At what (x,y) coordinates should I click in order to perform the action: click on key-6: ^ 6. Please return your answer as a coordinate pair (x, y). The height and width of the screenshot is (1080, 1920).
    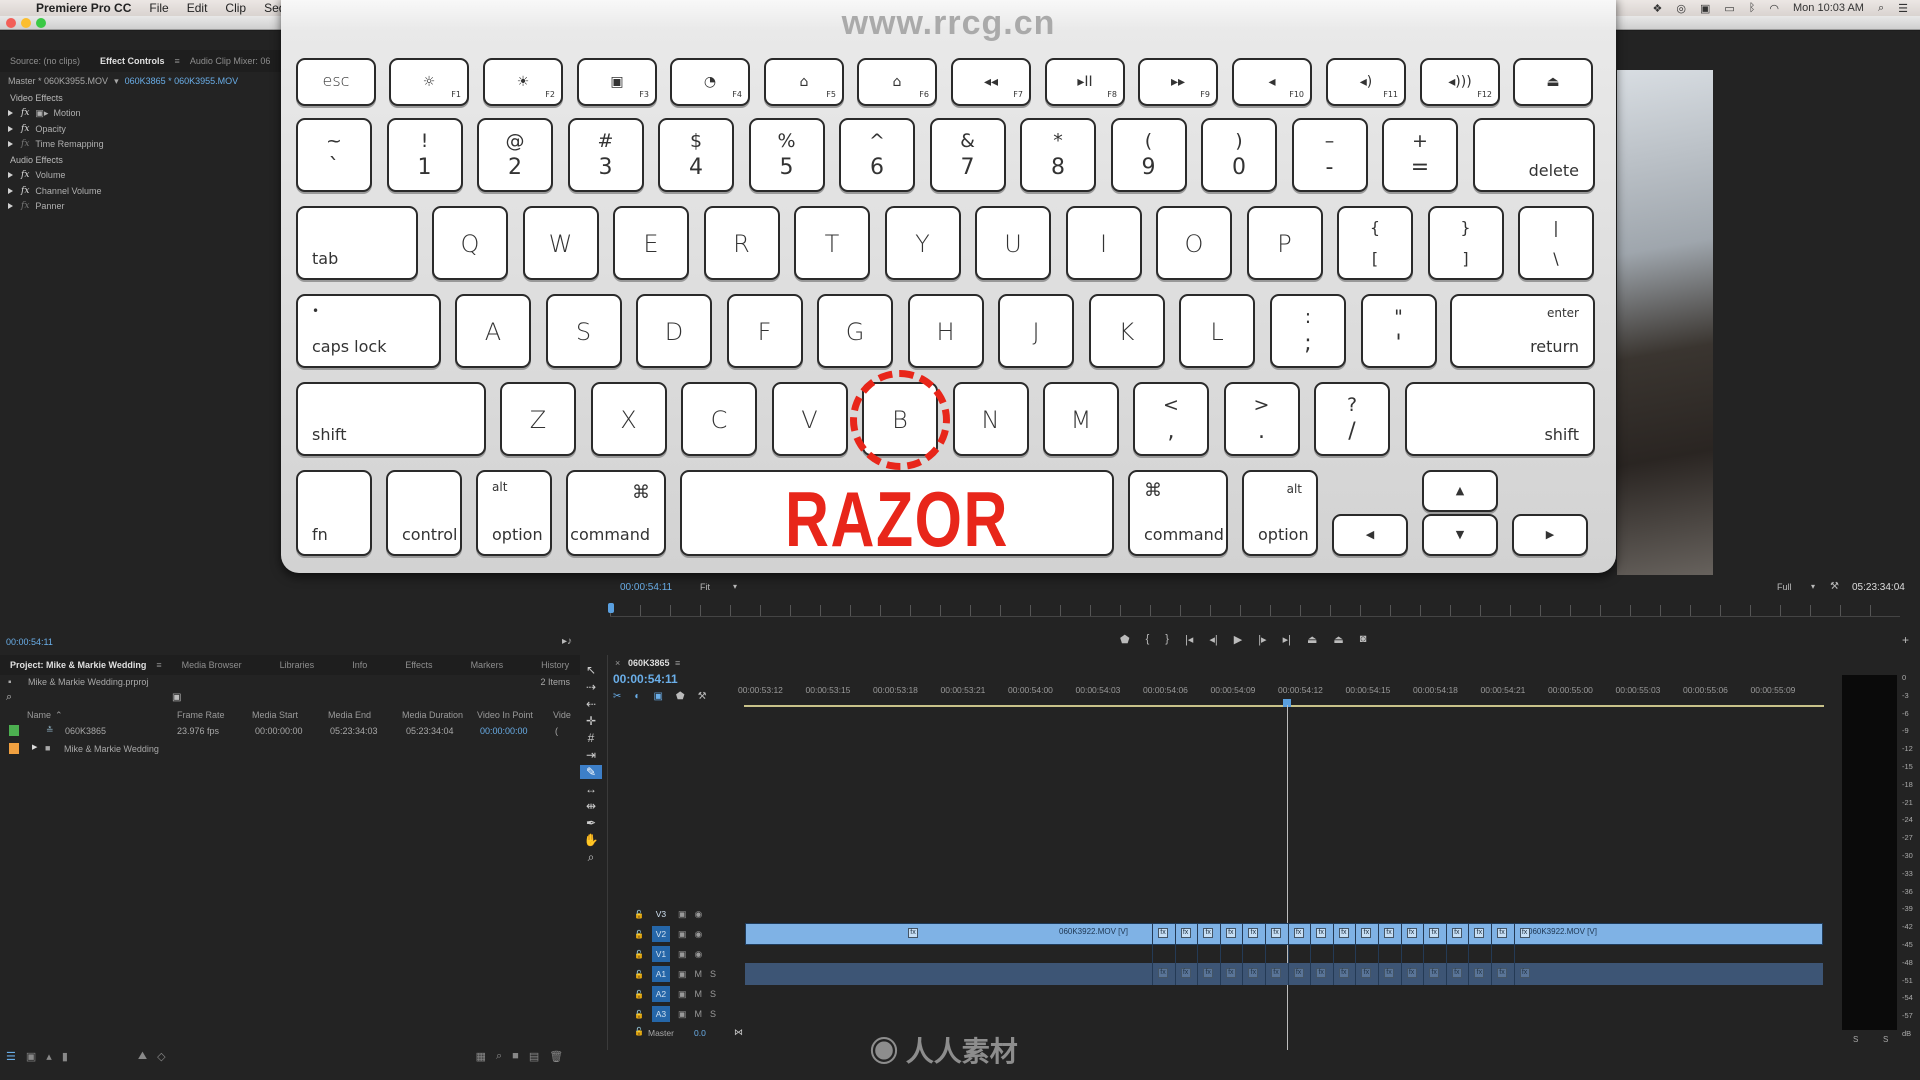
    Looking at the image, I should click on (877, 155).